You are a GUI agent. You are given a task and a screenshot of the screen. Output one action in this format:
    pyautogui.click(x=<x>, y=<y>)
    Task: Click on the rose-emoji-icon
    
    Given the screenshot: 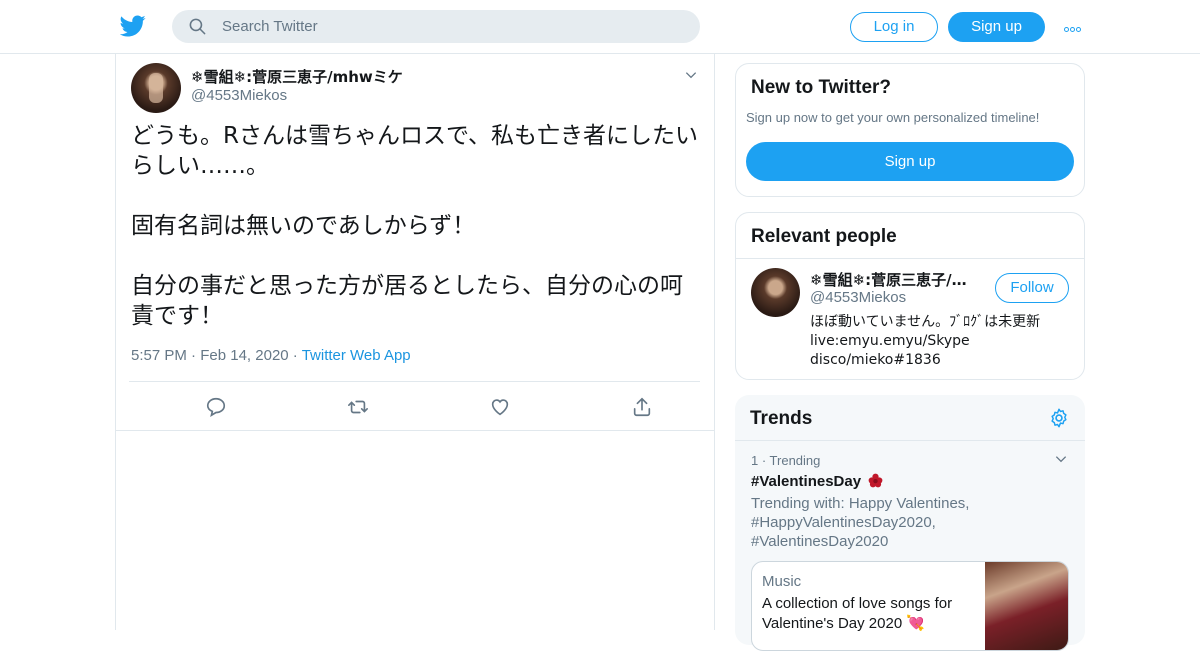 What is the action you would take?
    pyautogui.click(x=875, y=480)
    